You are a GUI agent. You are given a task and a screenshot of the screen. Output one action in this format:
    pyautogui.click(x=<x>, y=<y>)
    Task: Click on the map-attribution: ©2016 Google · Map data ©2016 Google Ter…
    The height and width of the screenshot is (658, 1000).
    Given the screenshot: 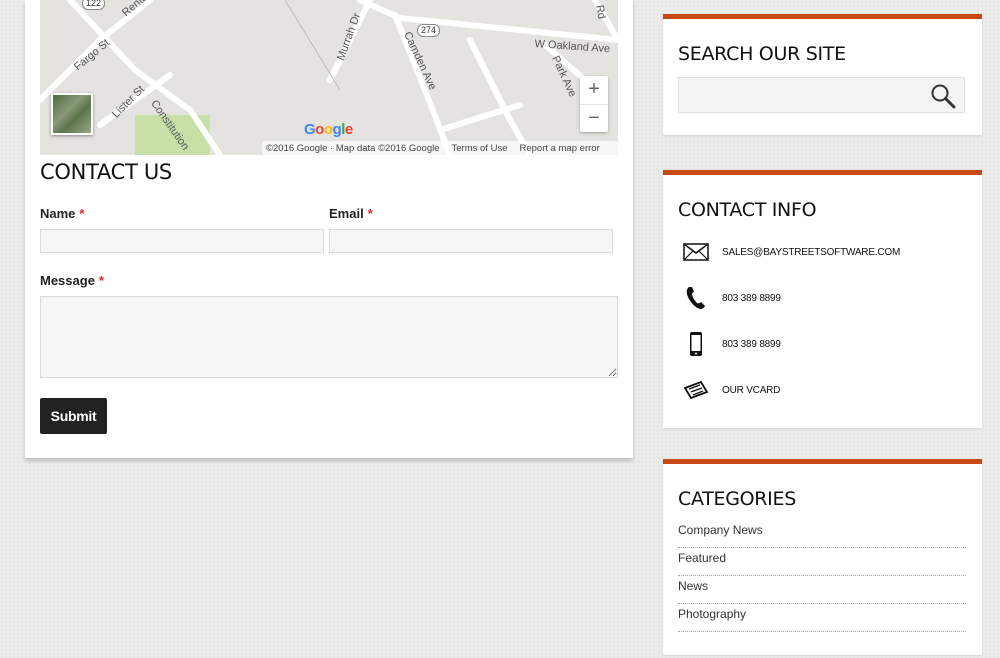 What is the action you would take?
    pyautogui.click(x=440, y=148)
    